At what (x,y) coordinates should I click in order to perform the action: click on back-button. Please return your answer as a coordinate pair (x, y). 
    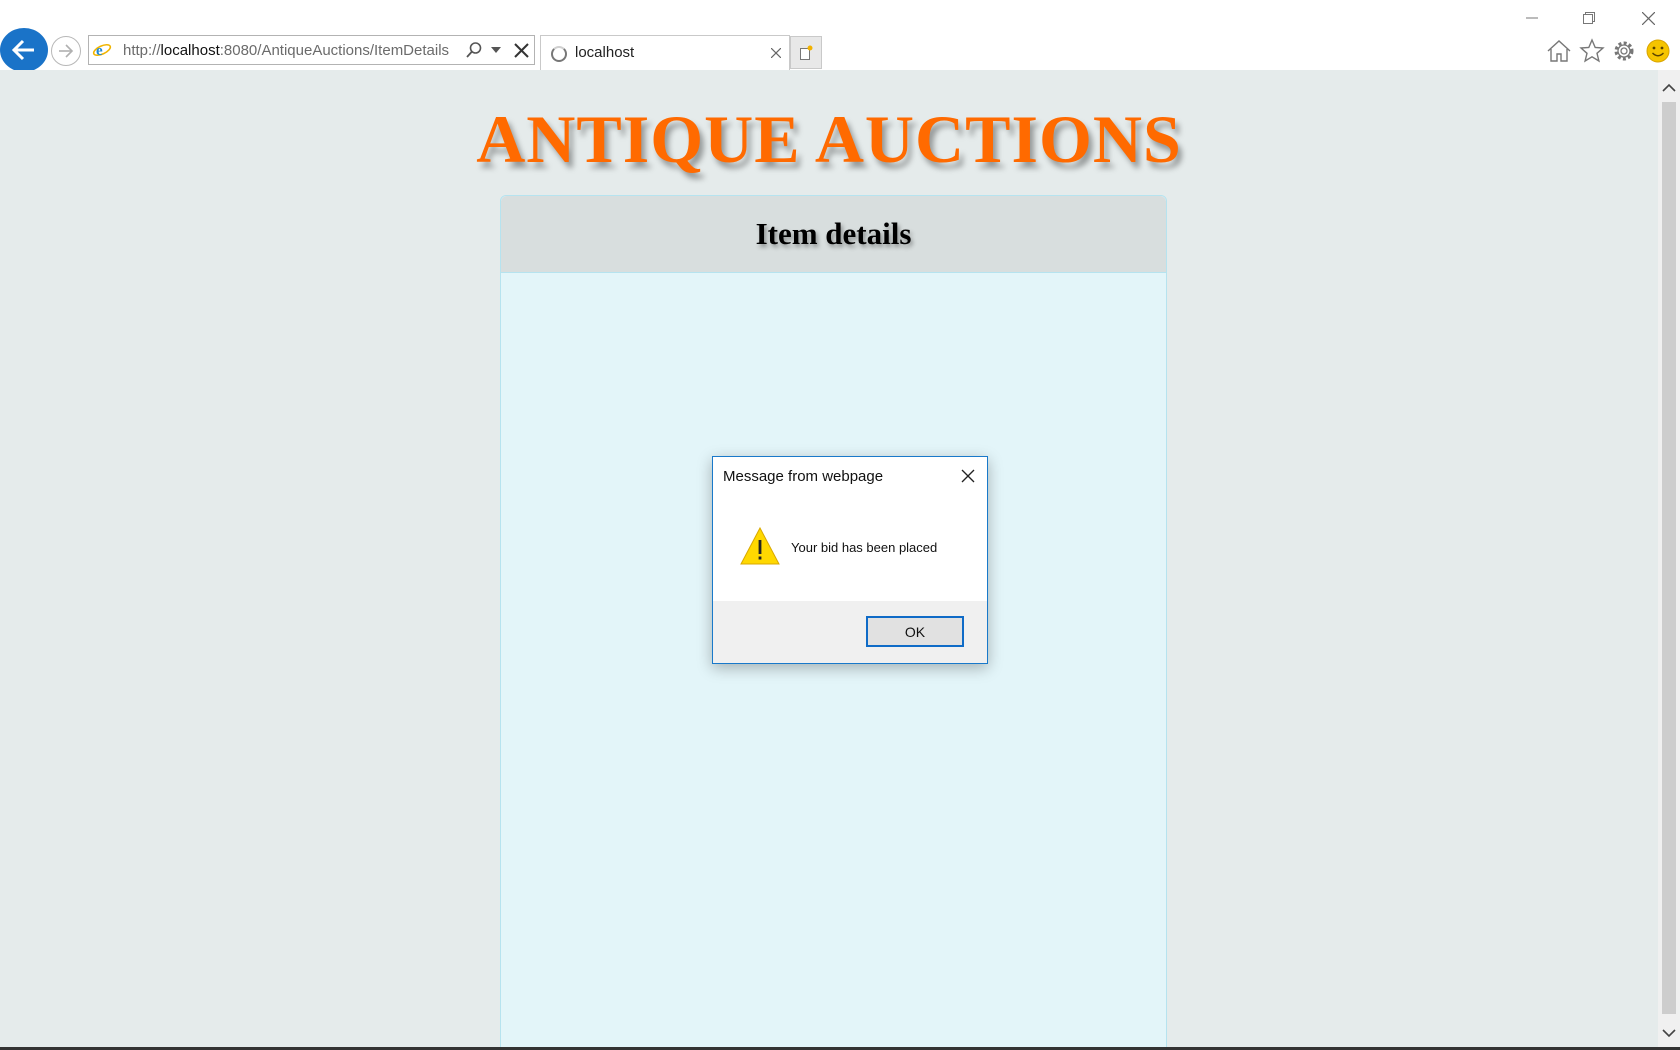
    Looking at the image, I should click on (24, 50).